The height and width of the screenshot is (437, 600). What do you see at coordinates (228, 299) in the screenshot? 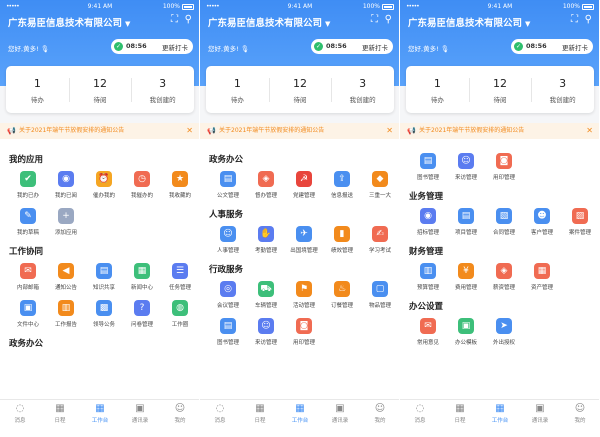
I see `app-item: ◎ 会议管理` at bounding box center [228, 299].